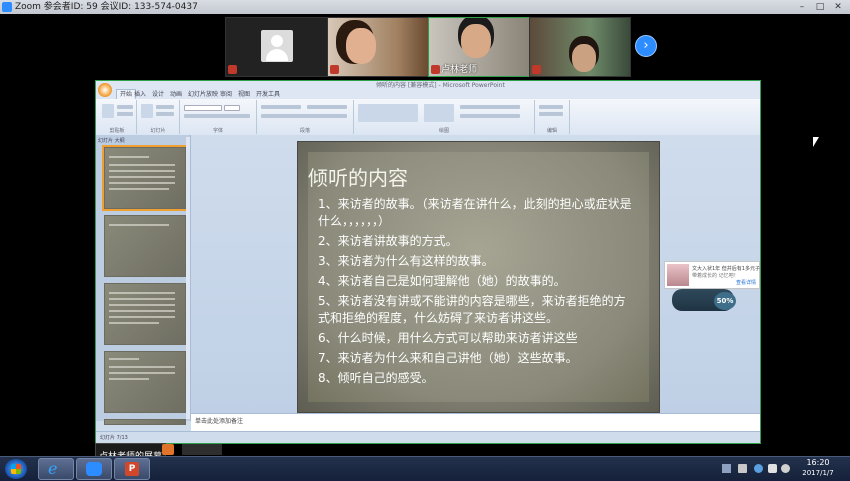 Image resolution: width=850 pixels, height=481 pixels. What do you see at coordinates (244, 94) in the screenshot?
I see `tab-view: 视图` at bounding box center [244, 94].